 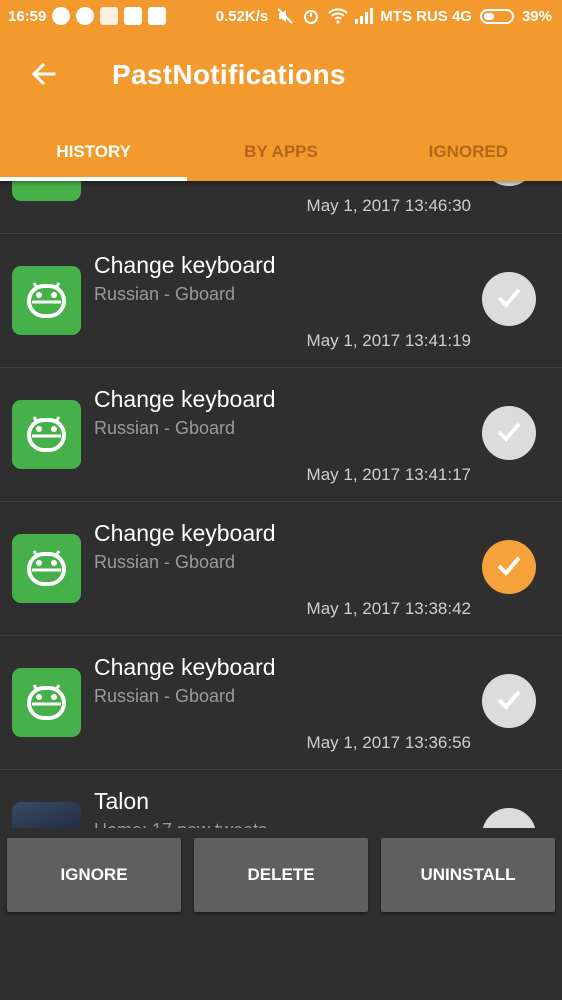 What do you see at coordinates (468, 875) in the screenshot?
I see `uninstall-button: UNINSTALL` at bounding box center [468, 875].